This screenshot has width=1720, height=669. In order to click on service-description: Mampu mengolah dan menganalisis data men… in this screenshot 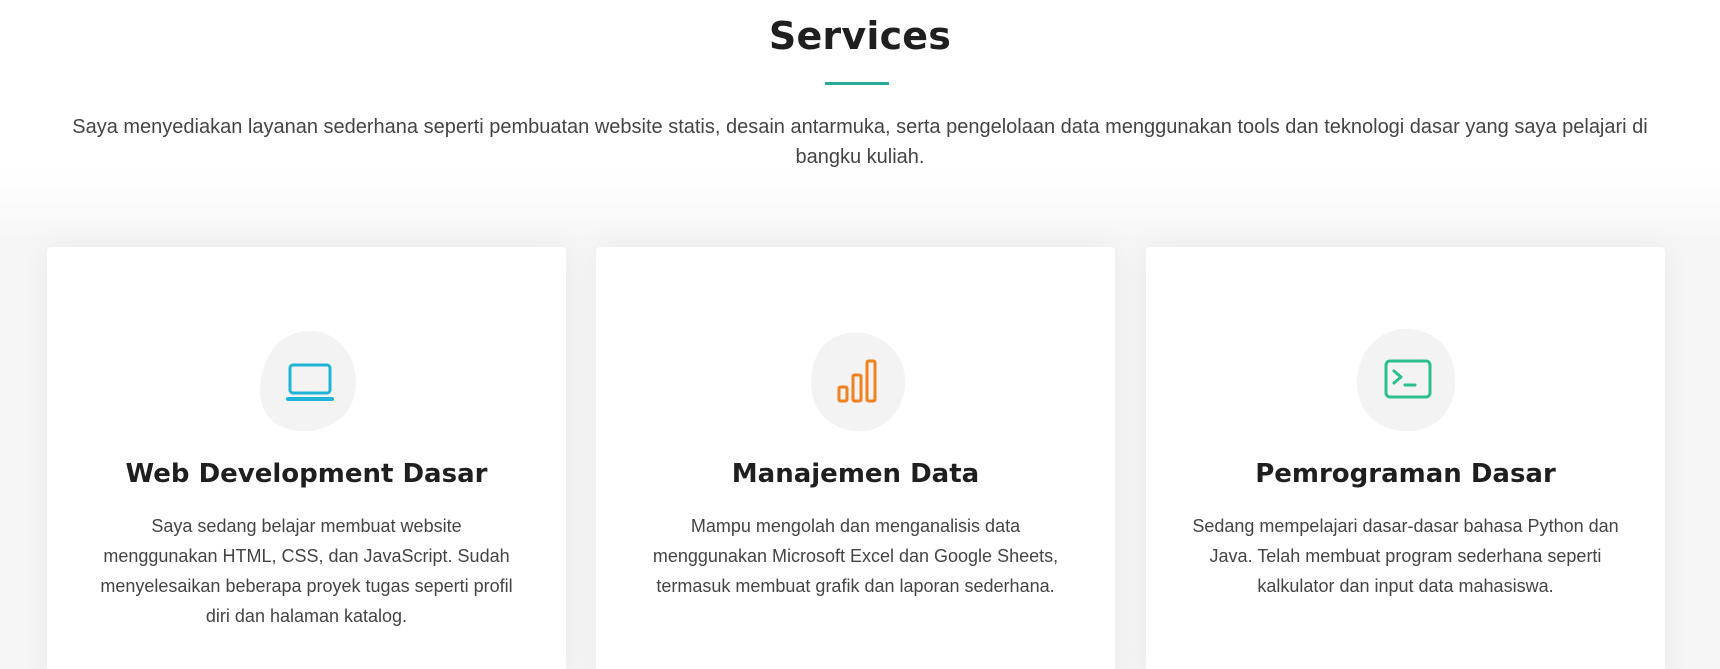, I will do `click(855, 556)`.